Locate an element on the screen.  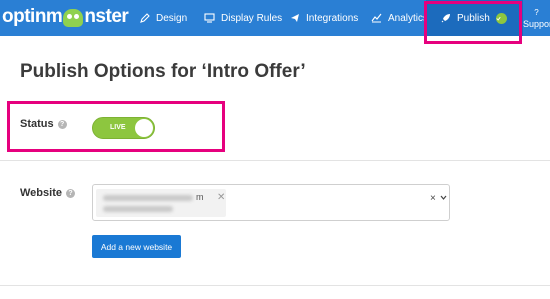
tag-url-suffix: m is located at coordinates (200, 197).